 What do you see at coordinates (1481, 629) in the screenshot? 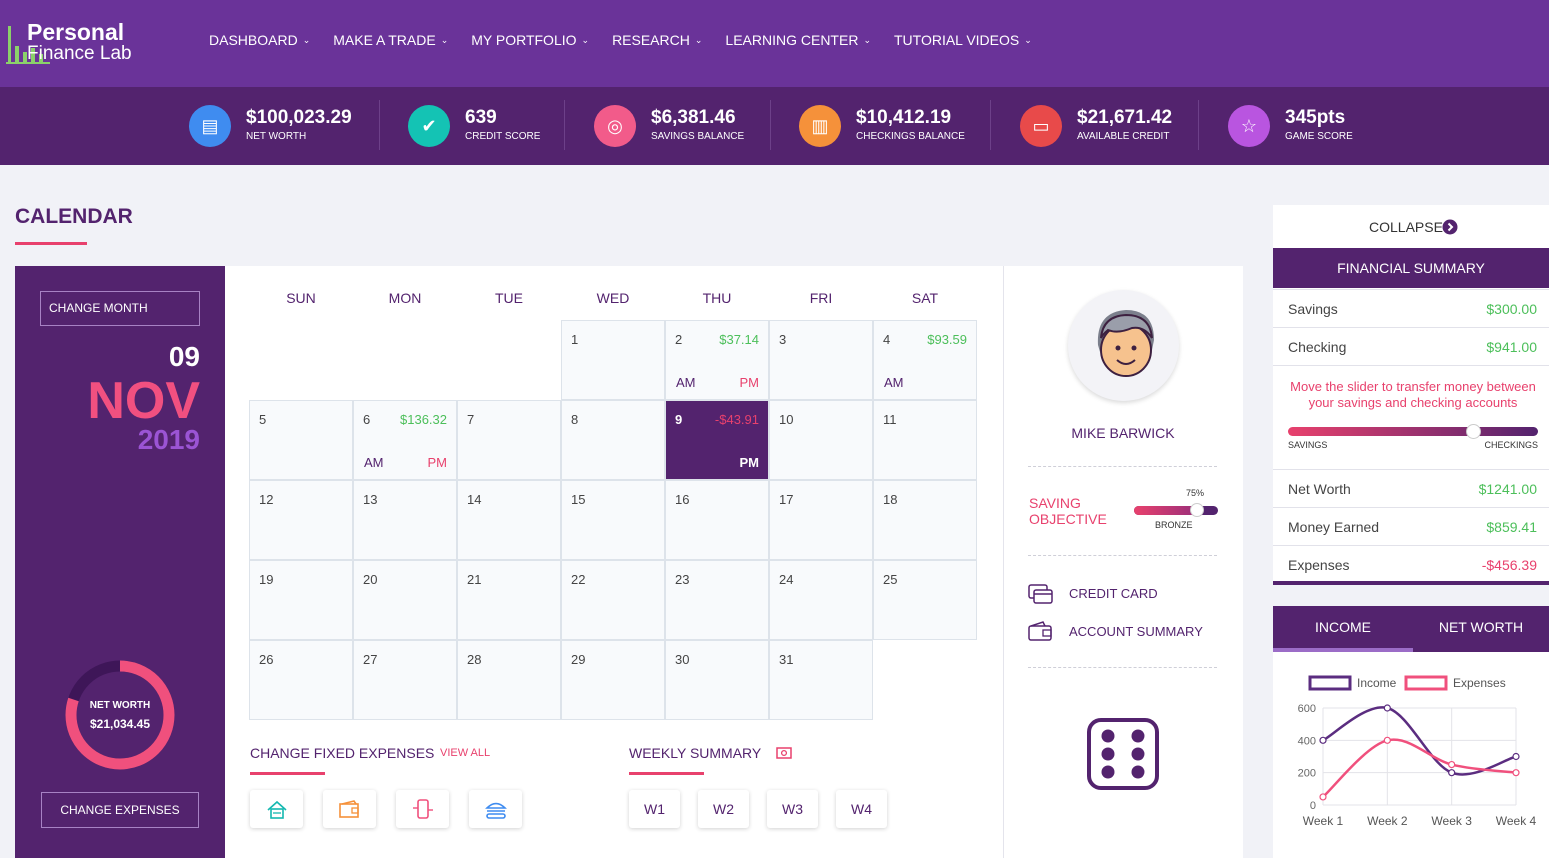
I see `tab-net-worth: NET WORTH` at bounding box center [1481, 629].